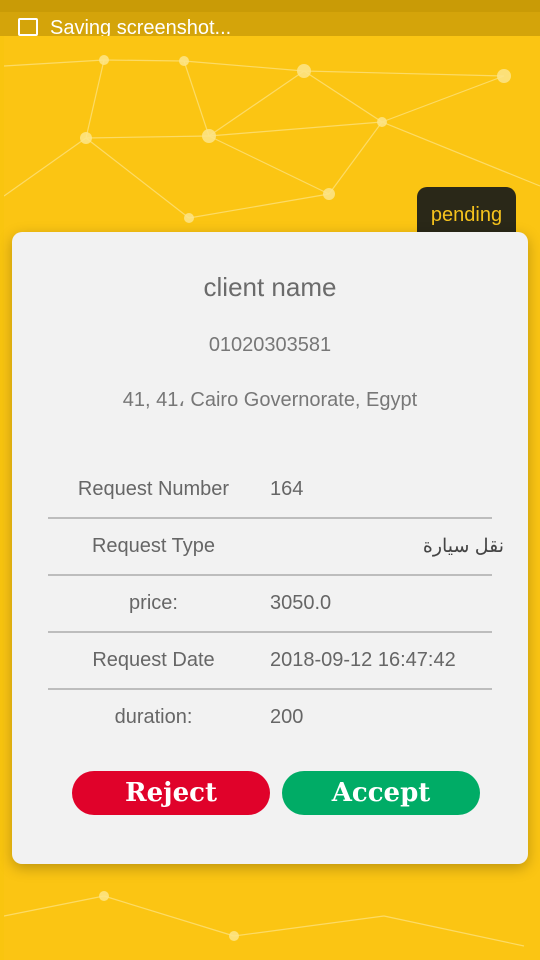 The image size is (540, 960). What do you see at coordinates (301, 603) in the screenshot?
I see `detail-value: 3050.0` at bounding box center [301, 603].